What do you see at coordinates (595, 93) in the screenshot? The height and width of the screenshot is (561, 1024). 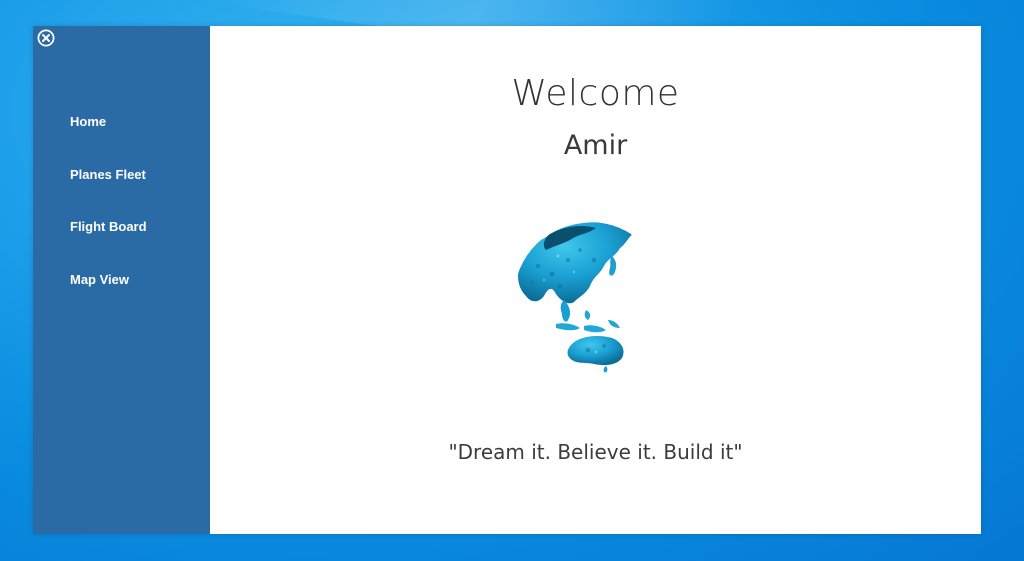 I see `page-title: Welcome` at bounding box center [595, 93].